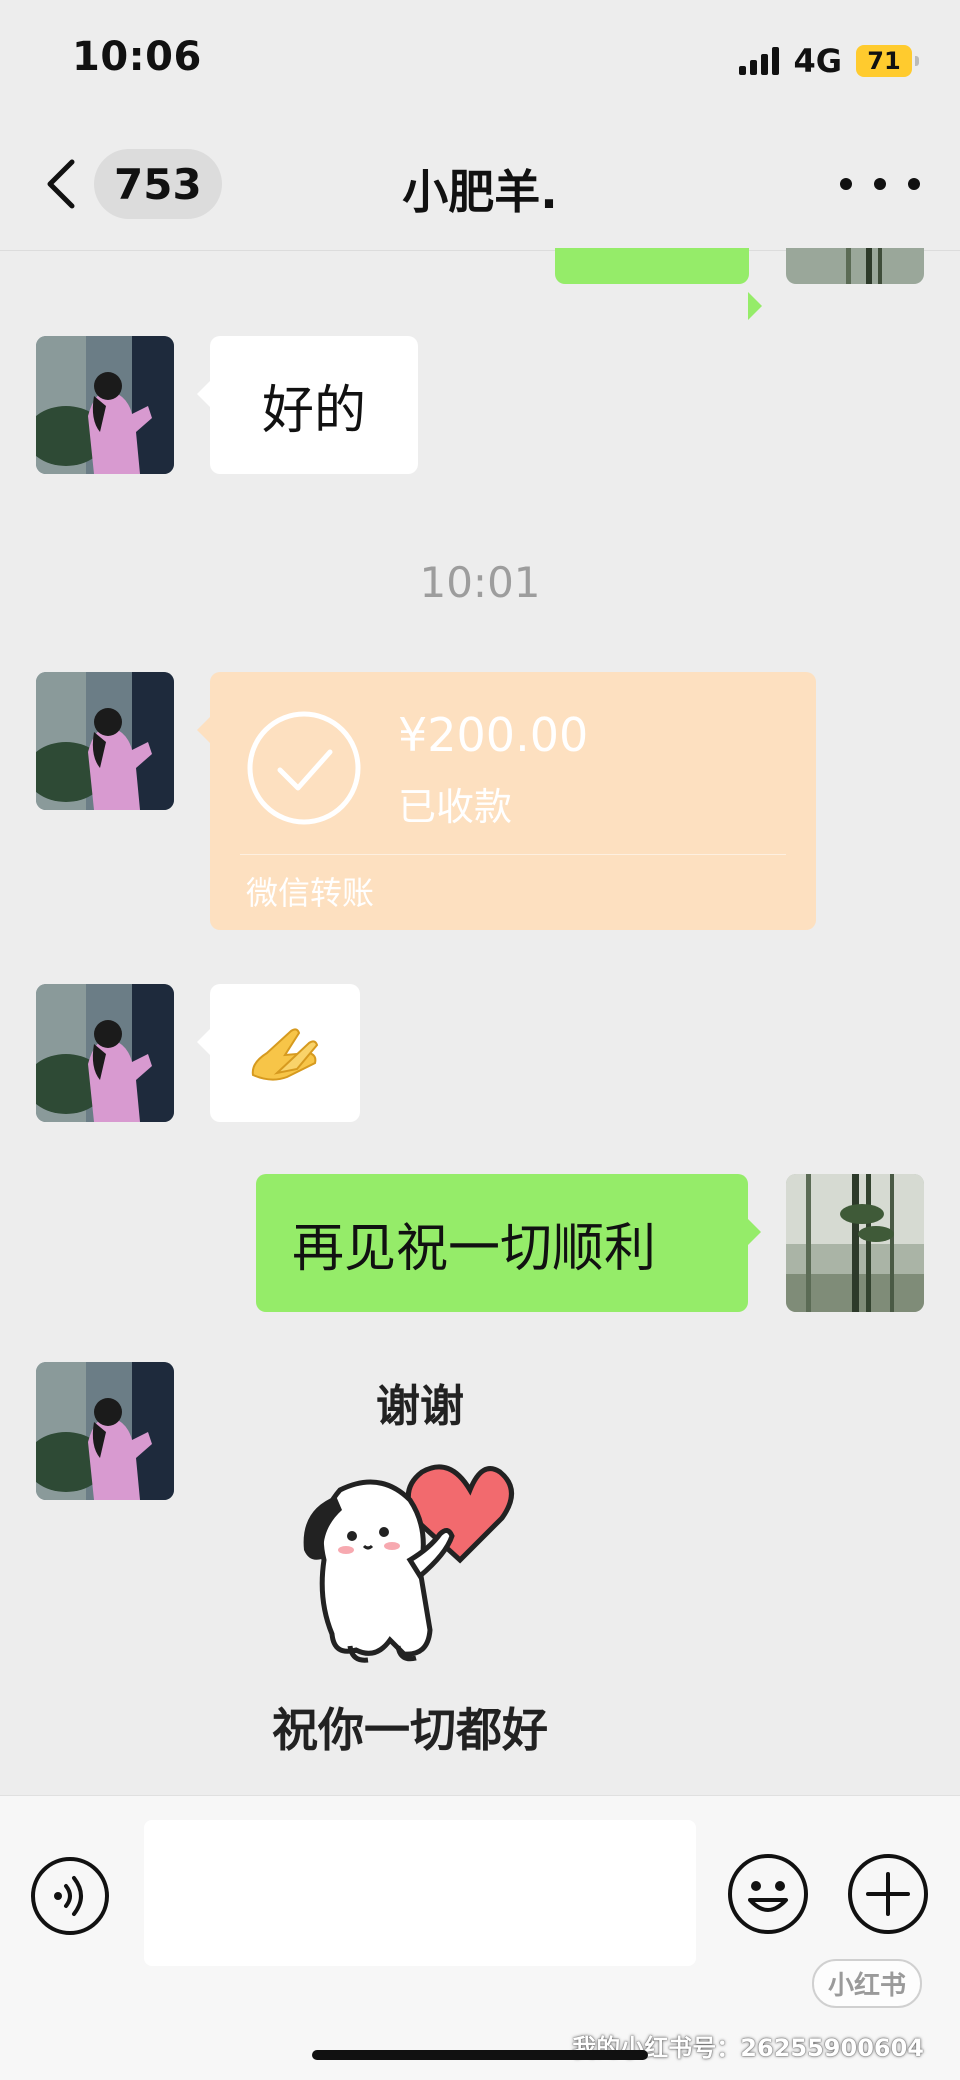 The width and height of the screenshot is (960, 2080). What do you see at coordinates (493, 735) in the screenshot?
I see `transfer-amount: ¥200.00` at bounding box center [493, 735].